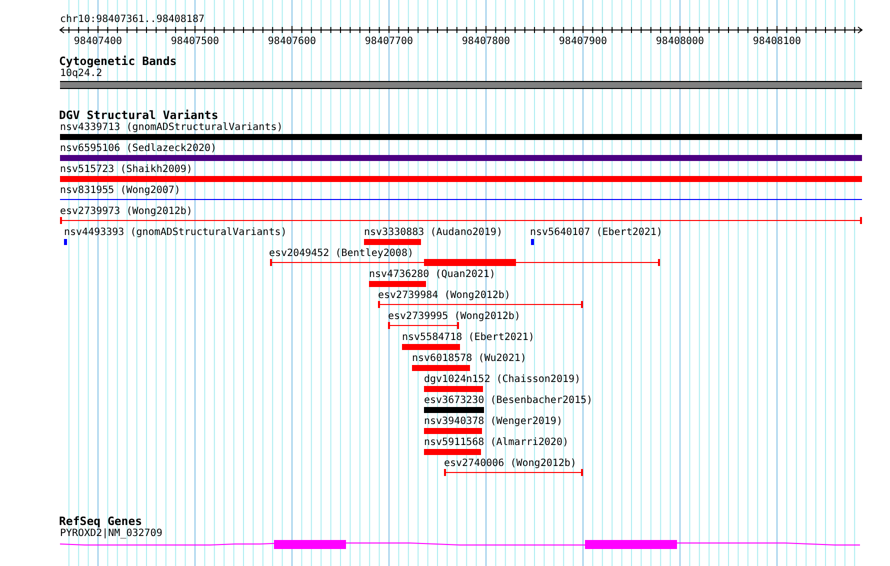 The height and width of the screenshot is (566, 890). What do you see at coordinates (596, 233) in the screenshot?
I see `variant-label: nsv5640107 (Ebert2021)` at bounding box center [596, 233].